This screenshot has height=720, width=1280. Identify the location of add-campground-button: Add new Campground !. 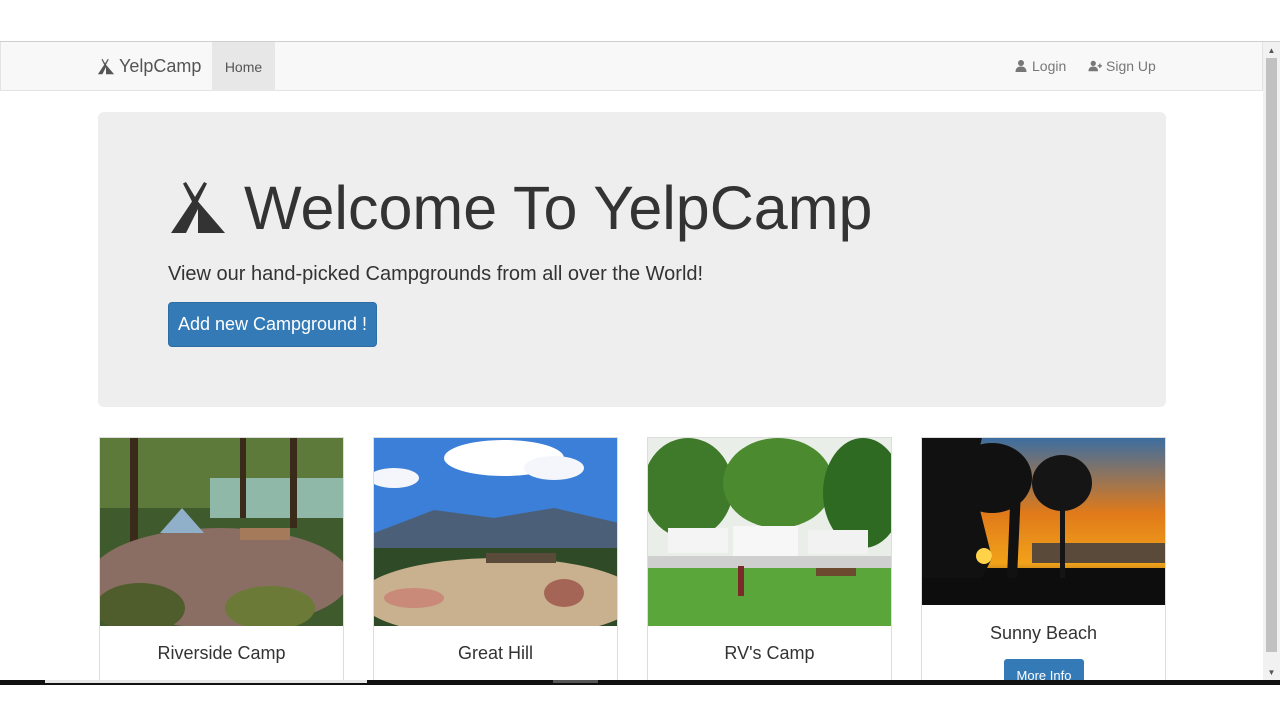
(272, 324).